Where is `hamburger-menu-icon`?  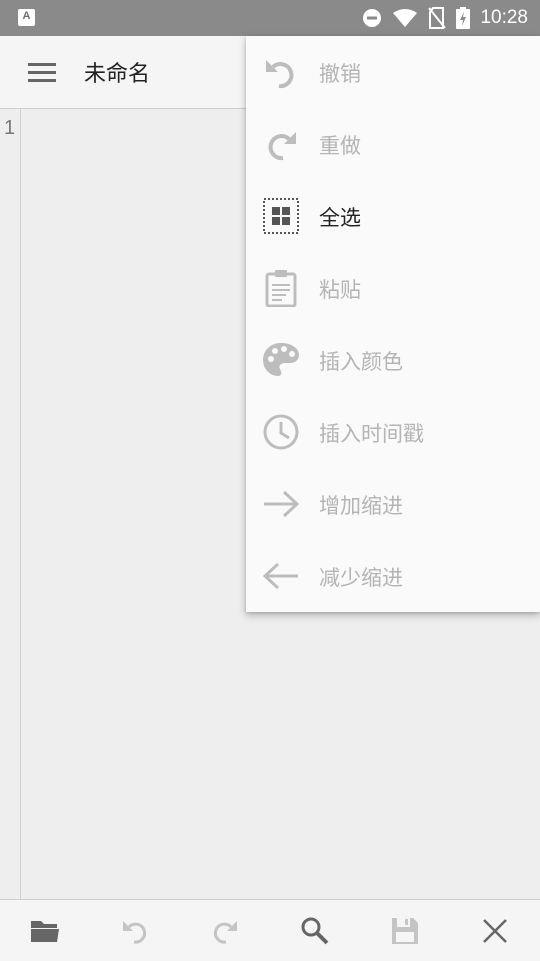 hamburger-menu-icon is located at coordinates (42, 72).